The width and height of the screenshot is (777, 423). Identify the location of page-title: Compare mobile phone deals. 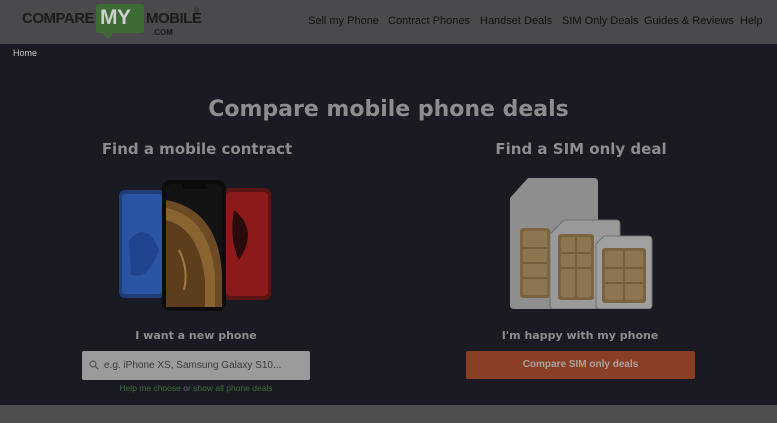
(388, 109).